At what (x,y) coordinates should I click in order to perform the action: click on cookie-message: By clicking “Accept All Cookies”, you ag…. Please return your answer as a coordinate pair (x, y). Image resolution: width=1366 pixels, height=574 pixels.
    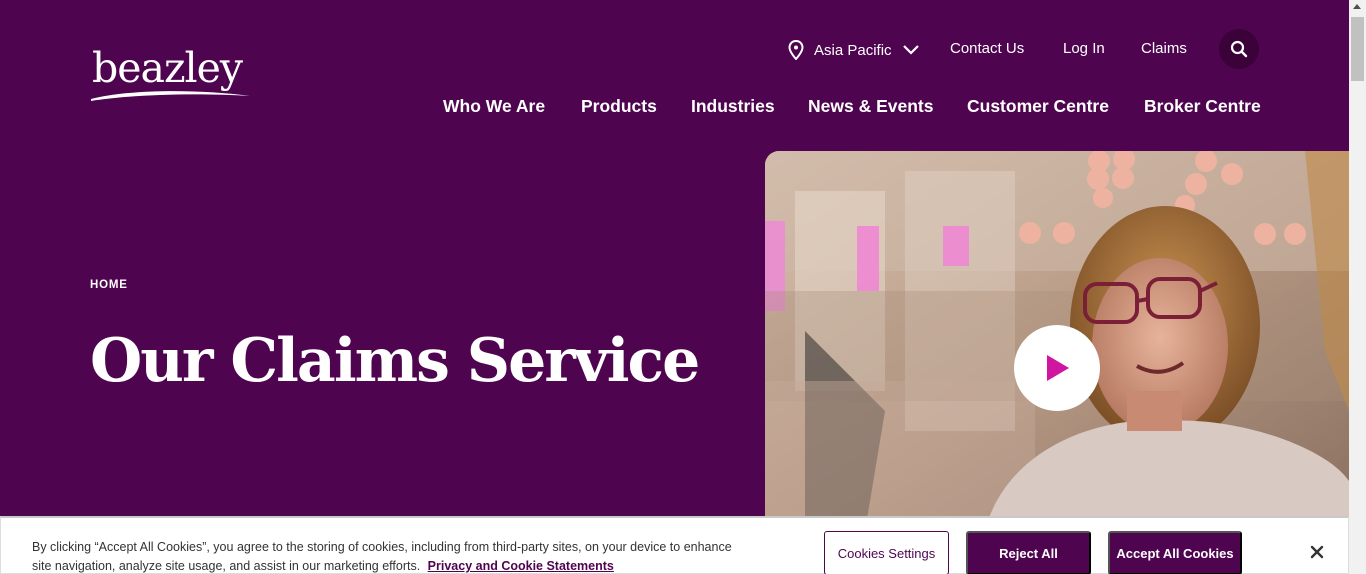
    Looking at the image, I should click on (382, 556).